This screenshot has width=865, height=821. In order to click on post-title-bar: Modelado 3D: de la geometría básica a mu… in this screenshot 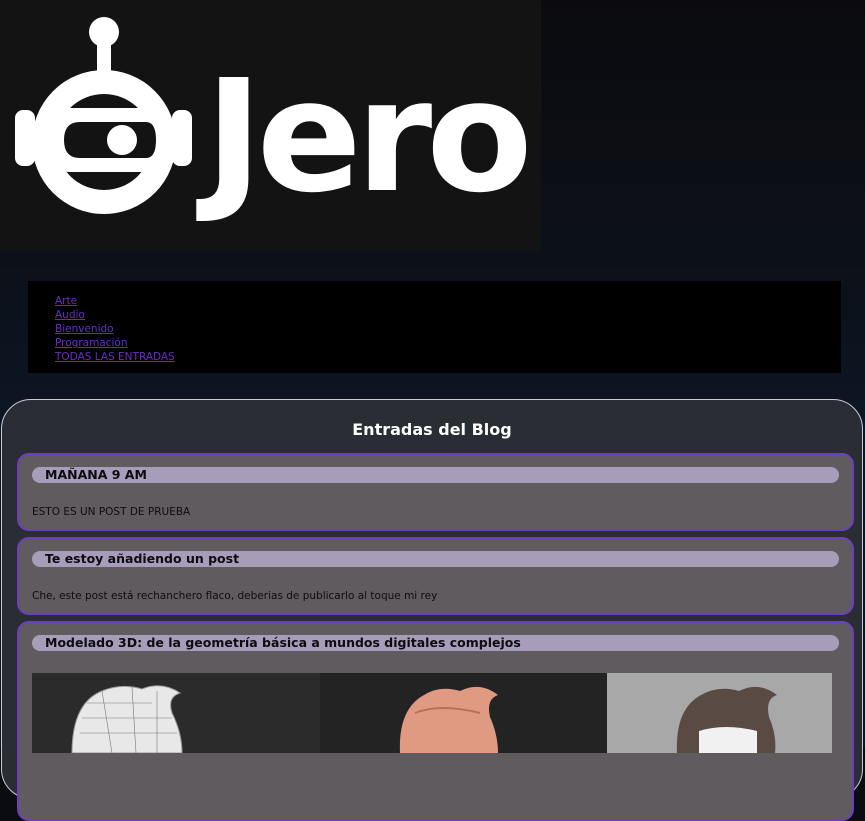, I will do `click(435, 643)`.